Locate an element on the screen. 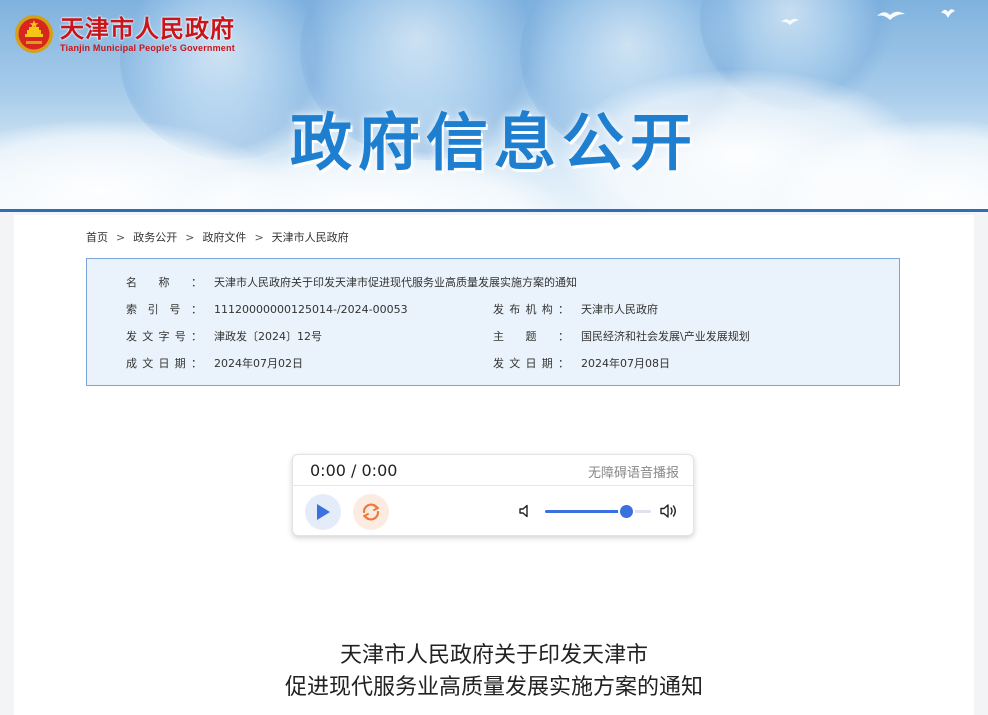 This screenshot has width=988, height=715. meta-published-value: 2024年07月08日 is located at coordinates (625, 363).